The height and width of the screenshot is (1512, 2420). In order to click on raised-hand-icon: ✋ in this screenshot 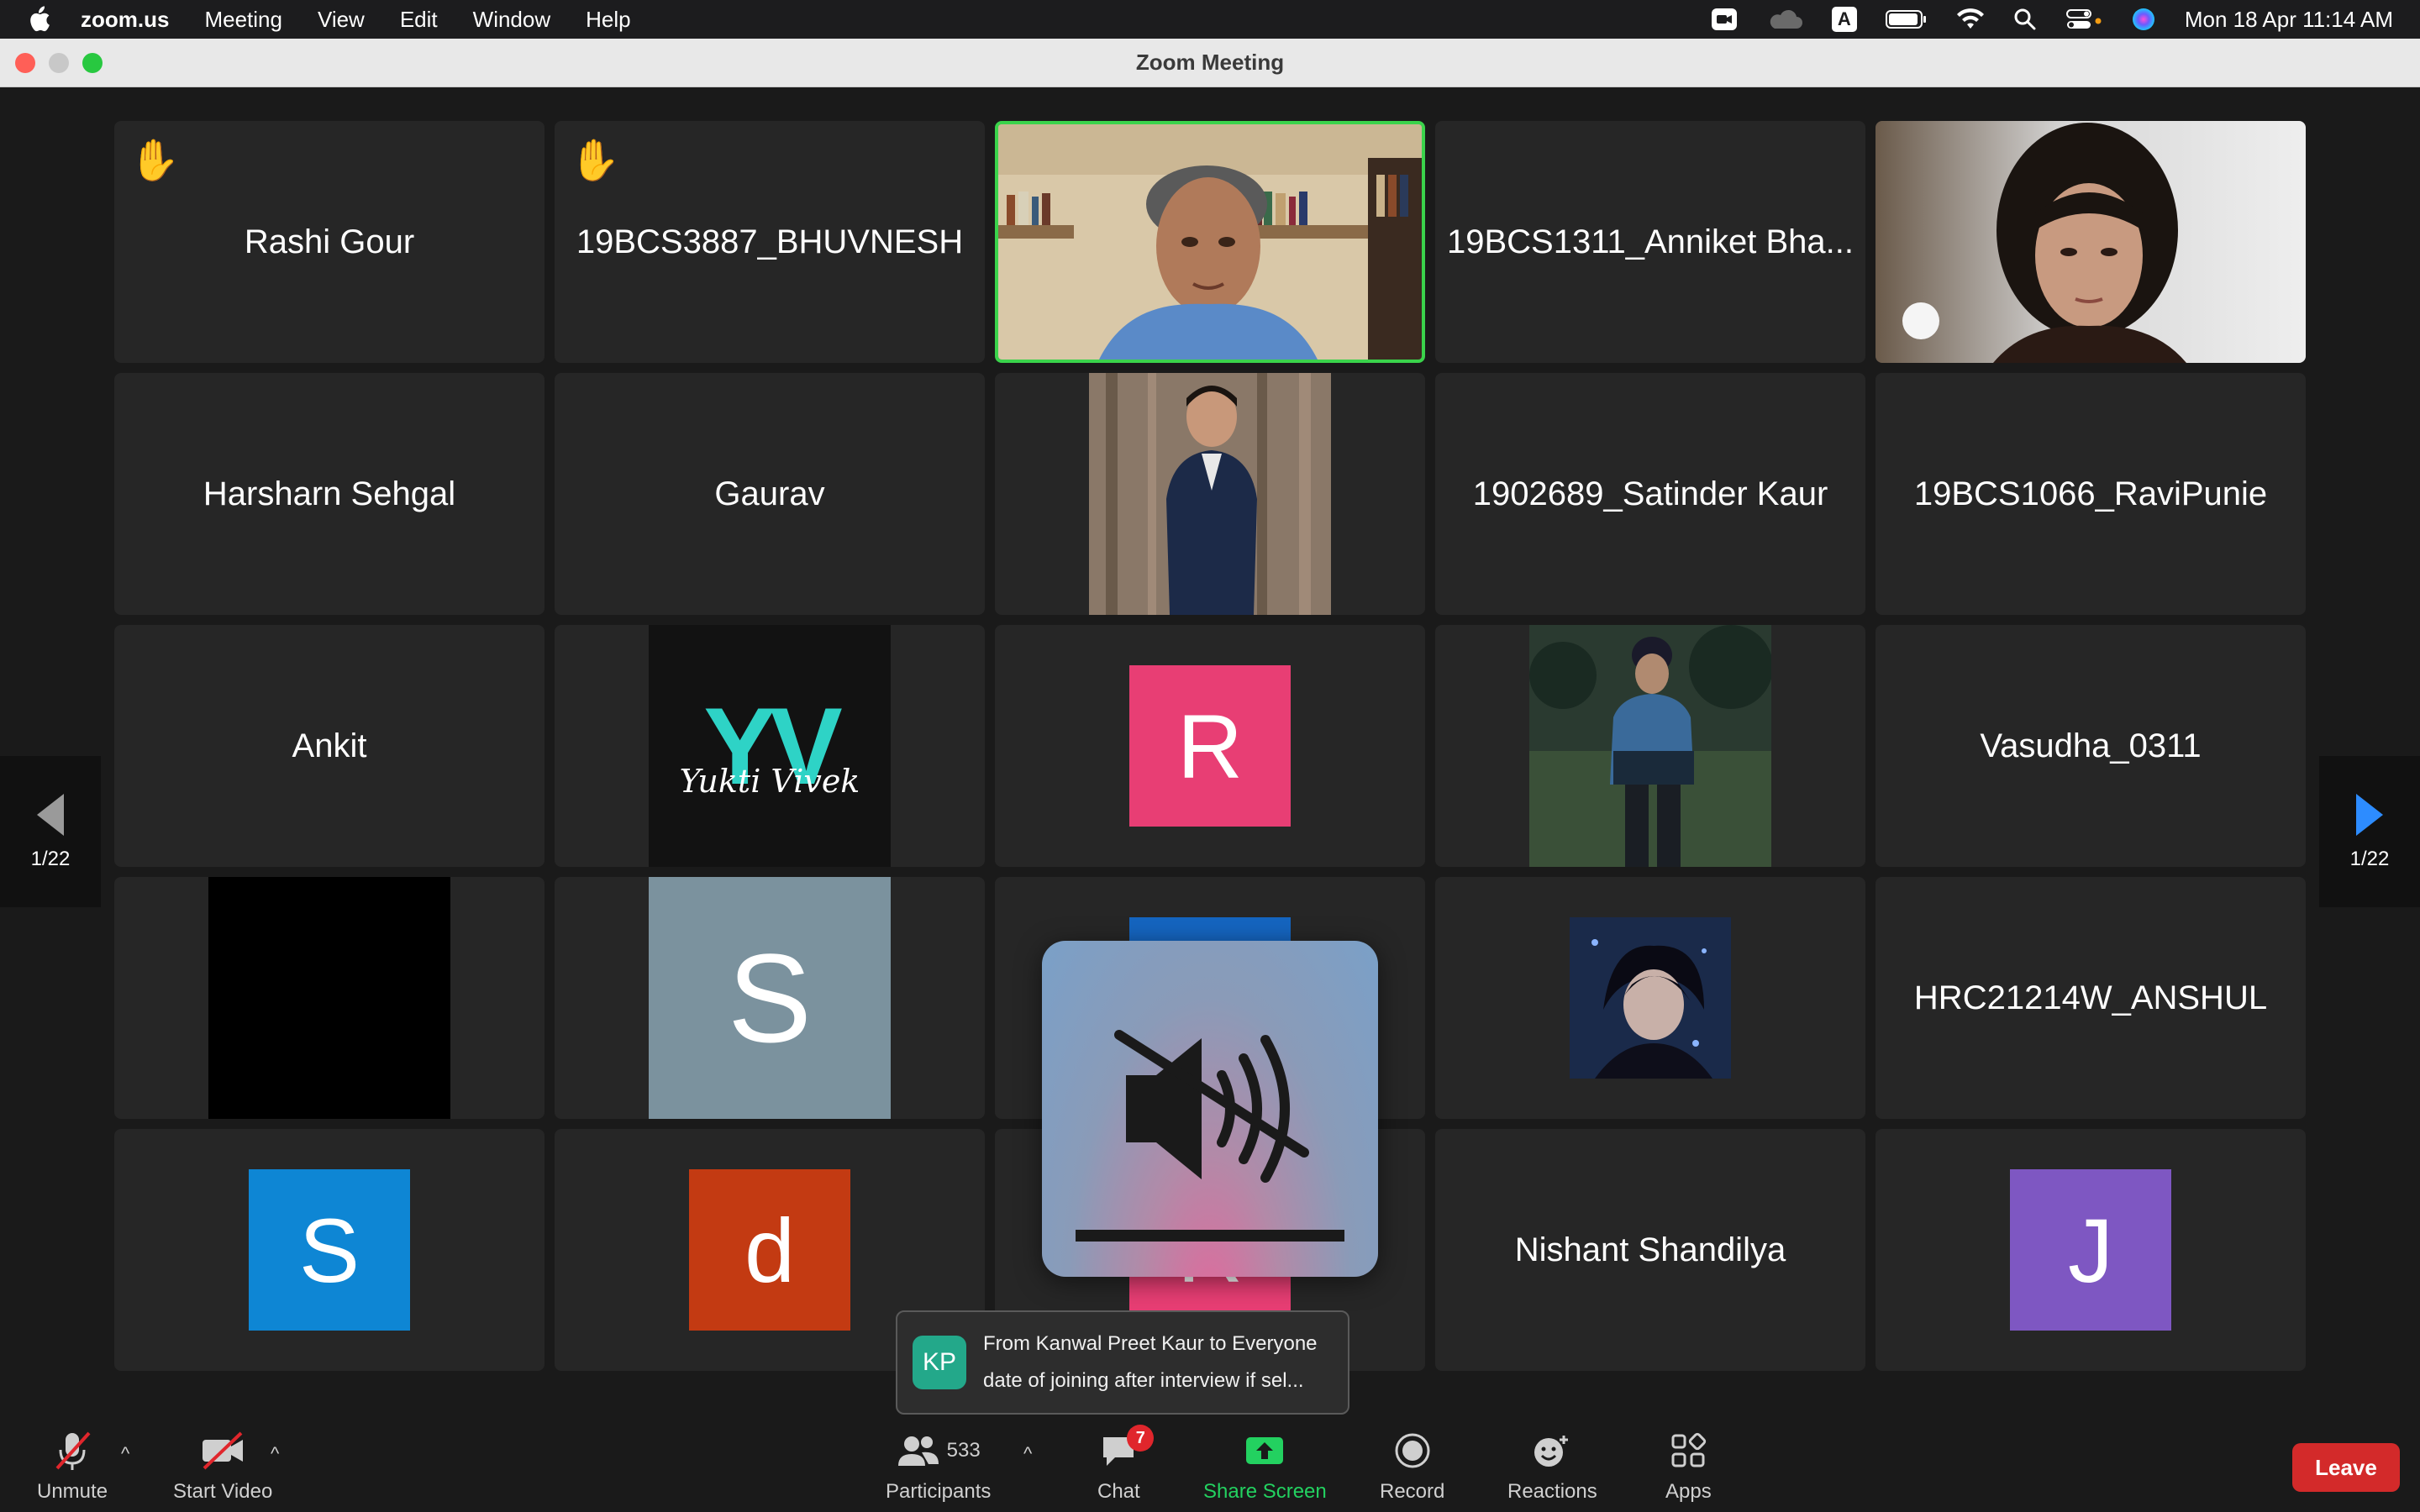, I will do `click(154, 161)`.